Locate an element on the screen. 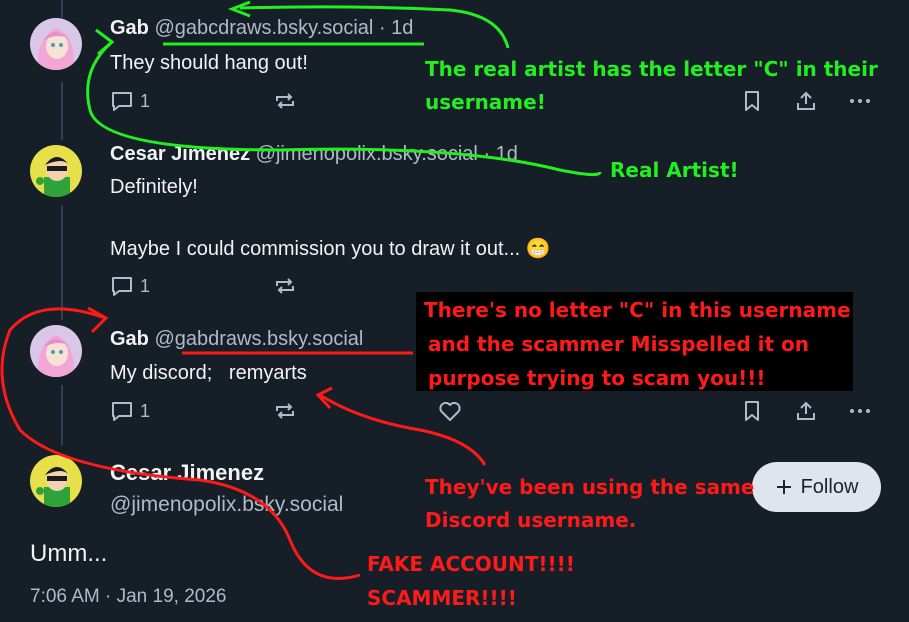 The height and width of the screenshot is (622, 909). annotation-red-box-1: There's no letter "C" in this username is located at coordinates (637, 310).